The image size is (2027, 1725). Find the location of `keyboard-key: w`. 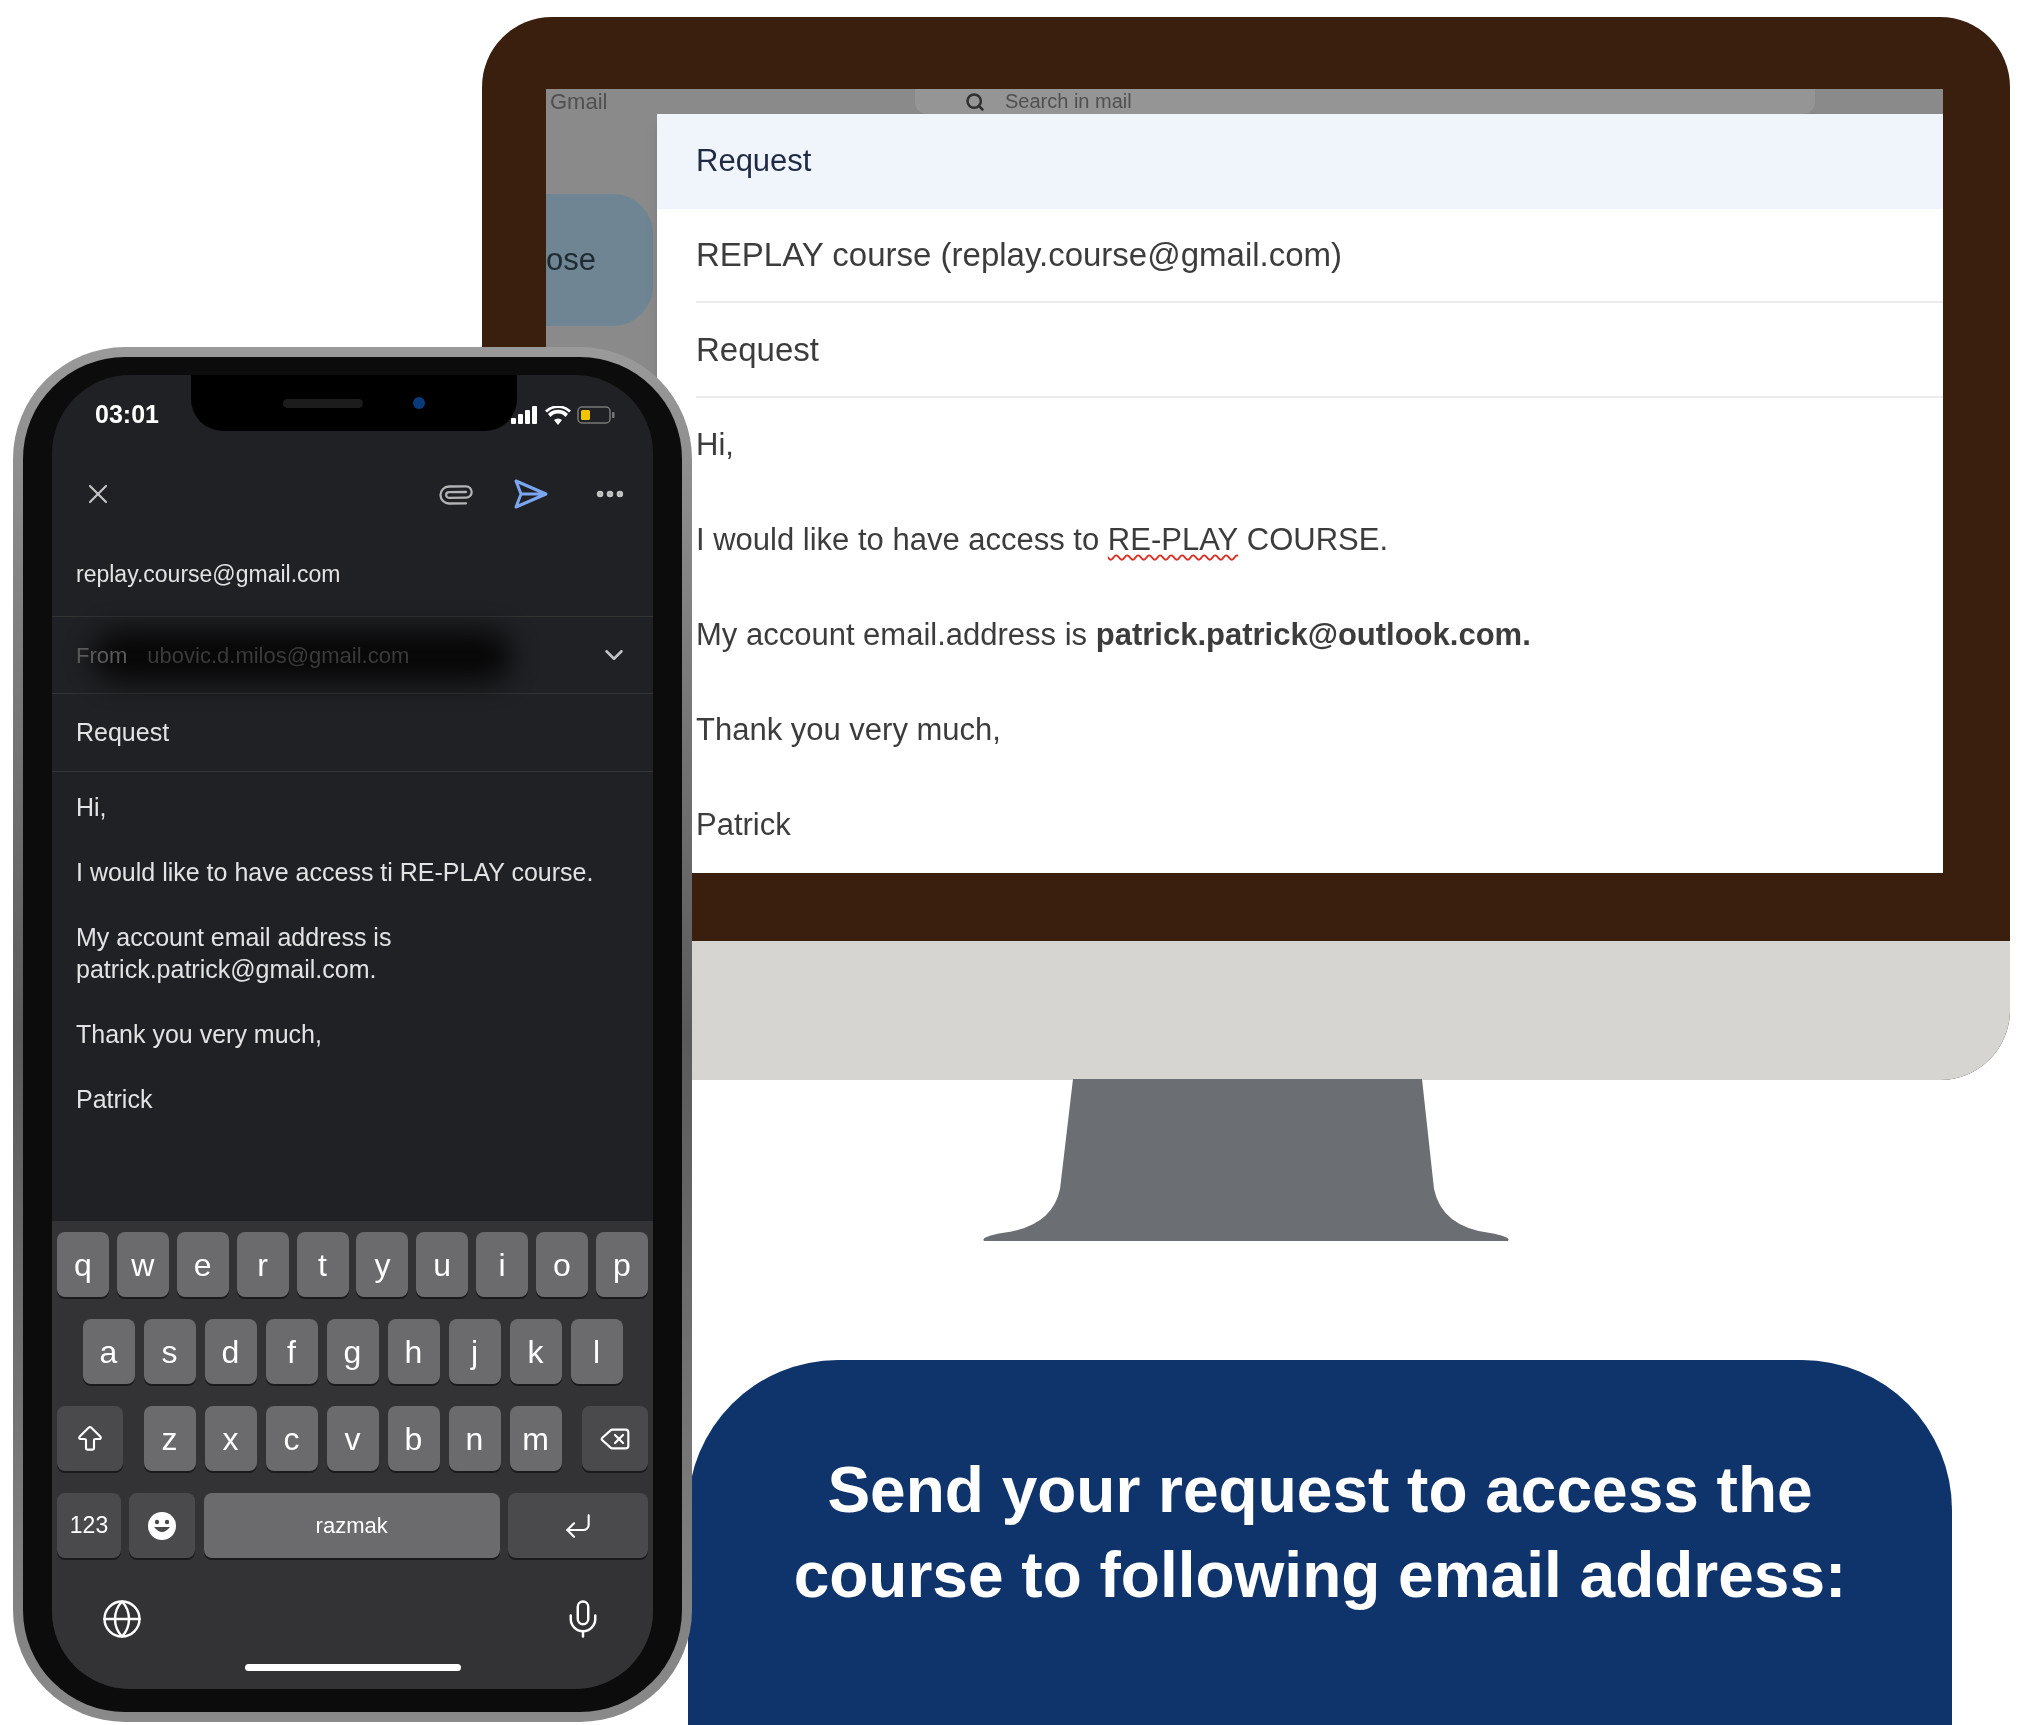

keyboard-key: w is located at coordinates (142, 1264).